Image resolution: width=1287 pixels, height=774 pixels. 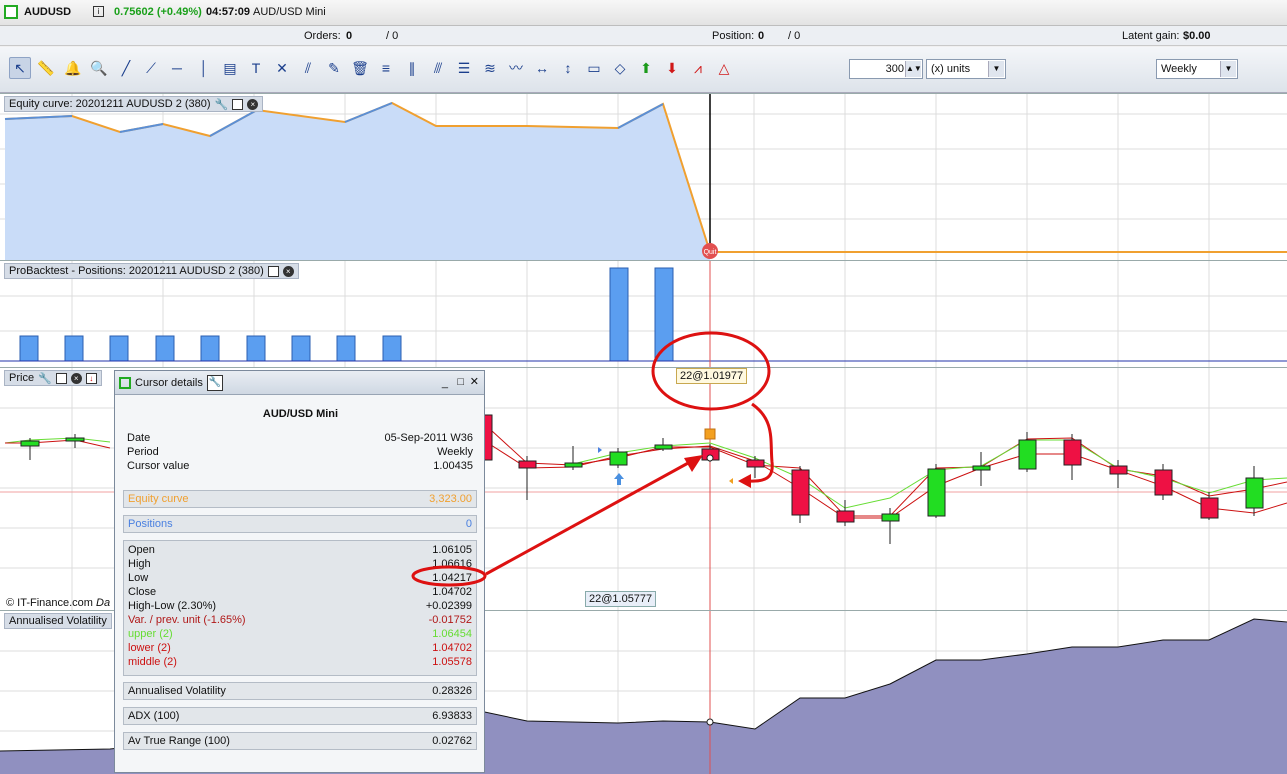 What do you see at coordinates (913, 69) in the screenshot?
I see `units-spinner: ▲▼` at bounding box center [913, 69].